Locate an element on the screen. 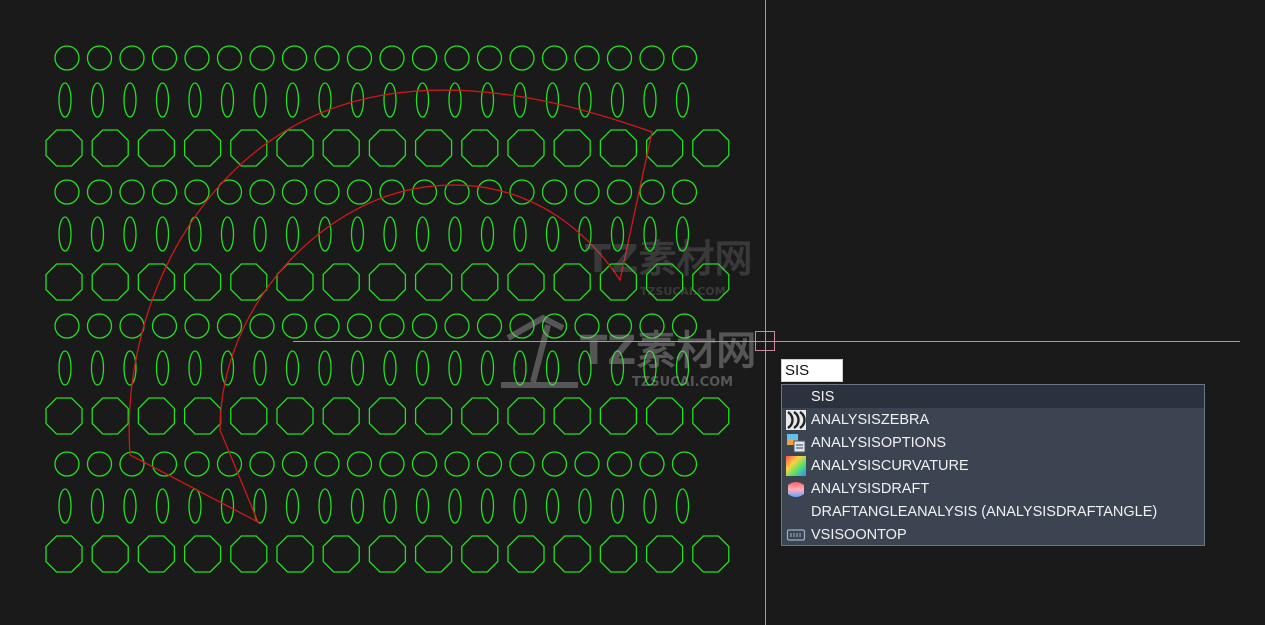 This screenshot has height=625, width=1265. autocomplete-item-analysiscurvature: ANALYSISCURVATURE is located at coordinates (993, 465).